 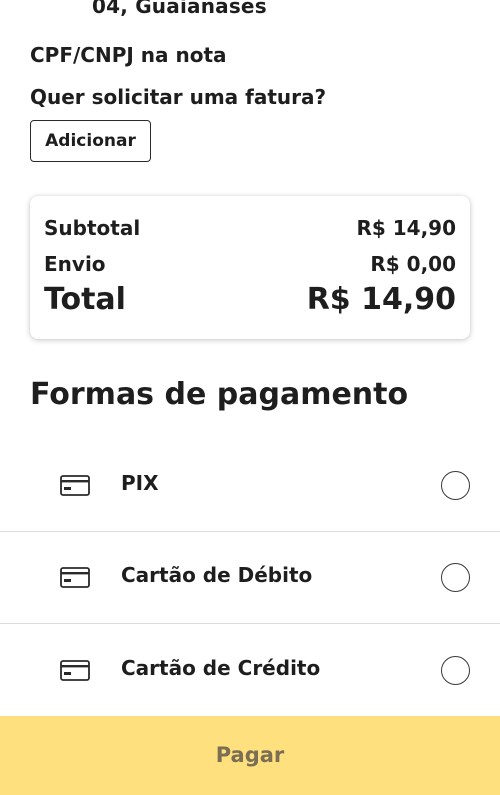 What do you see at coordinates (179, 9) in the screenshot?
I see `address-partial-line: 04, Guaianases` at bounding box center [179, 9].